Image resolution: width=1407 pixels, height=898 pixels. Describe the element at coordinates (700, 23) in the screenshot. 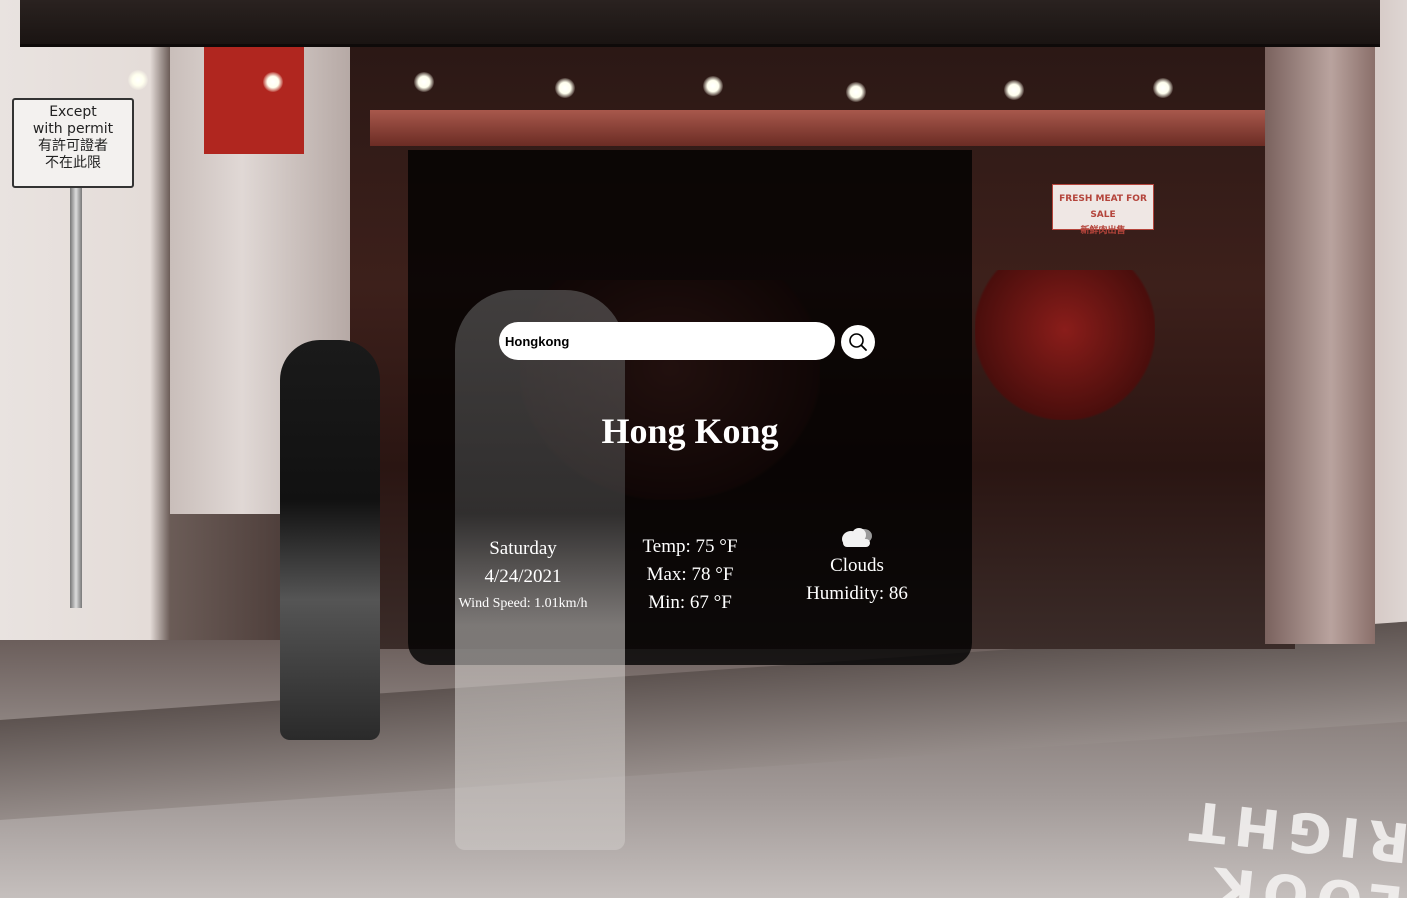

I see `background-awning` at that location.